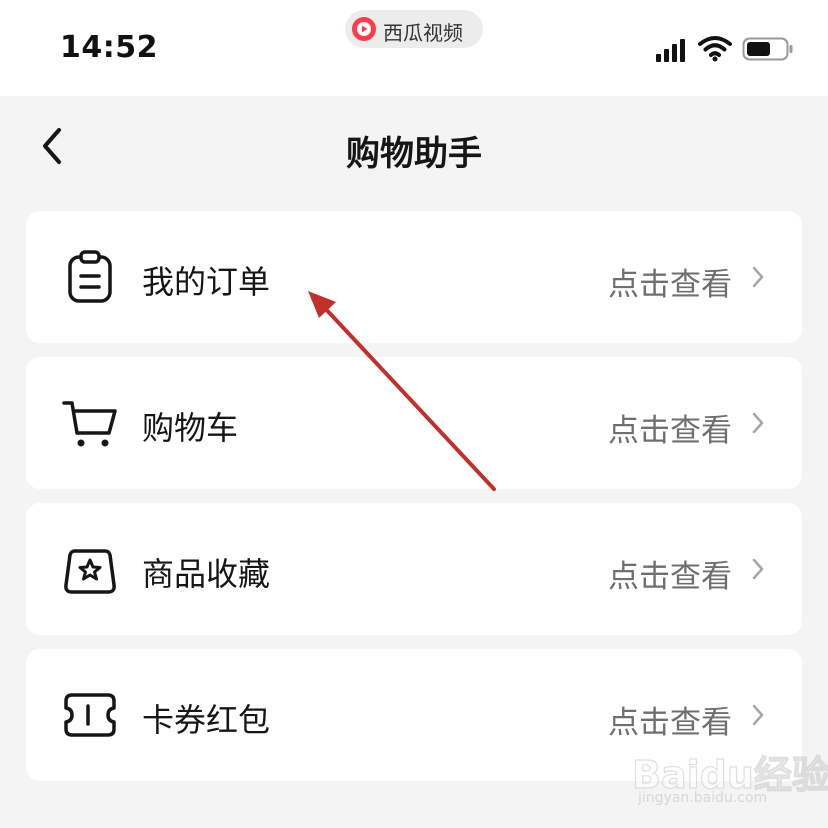  Describe the element at coordinates (414, 277) in the screenshot. I see `menu-item-my-orders: 我的订单 点击查看` at that location.